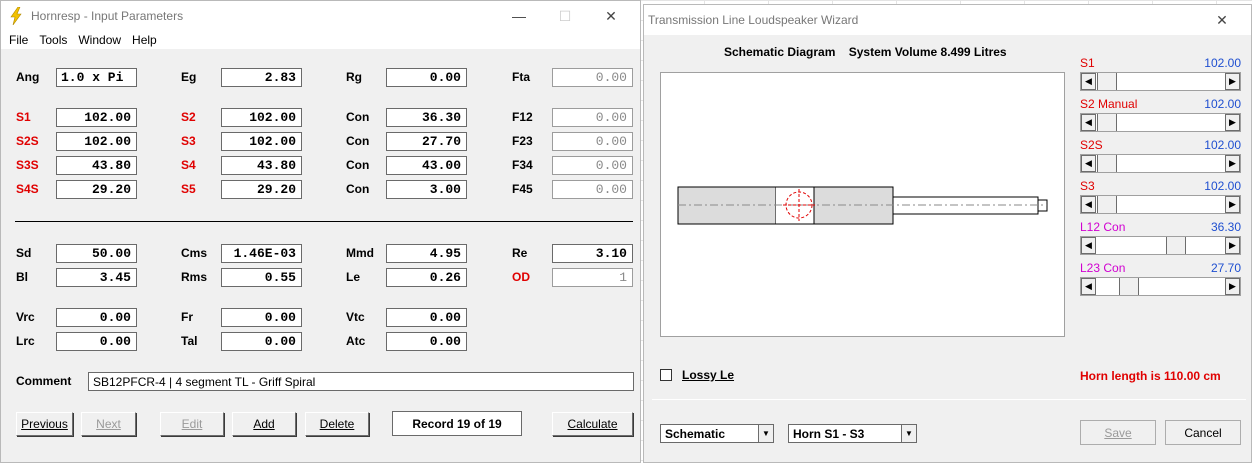 This screenshot has width=1252, height=463. I want to click on view-select-value: Schematic, so click(695, 434).